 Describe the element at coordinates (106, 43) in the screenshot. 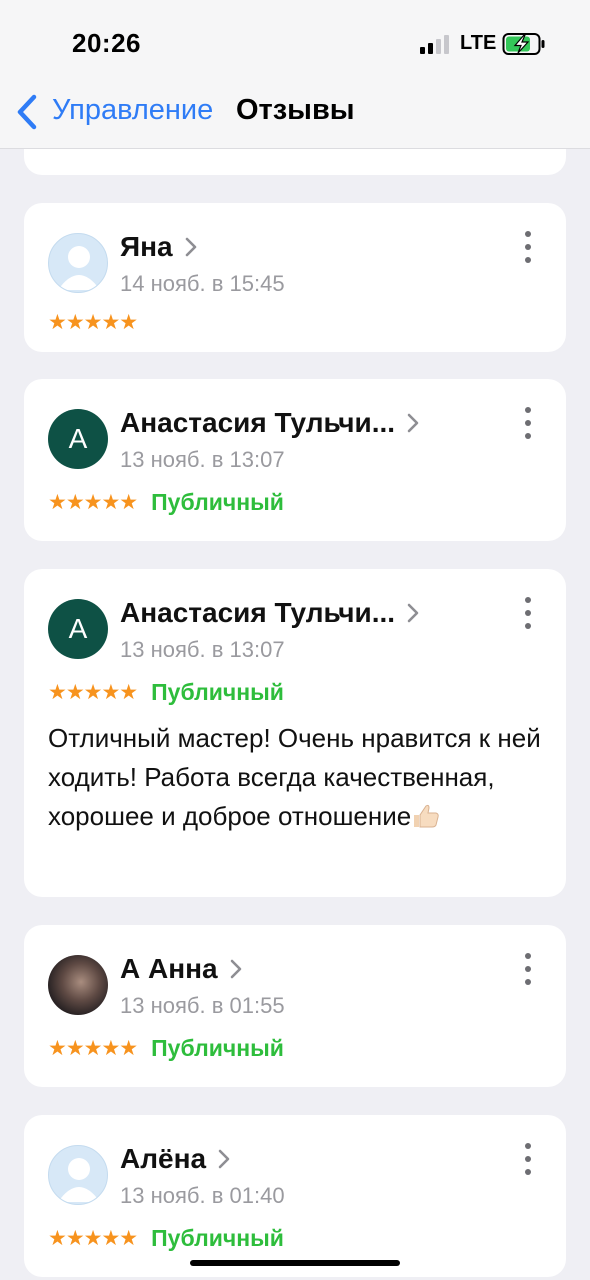

I see `status-time: 20:26` at that location.